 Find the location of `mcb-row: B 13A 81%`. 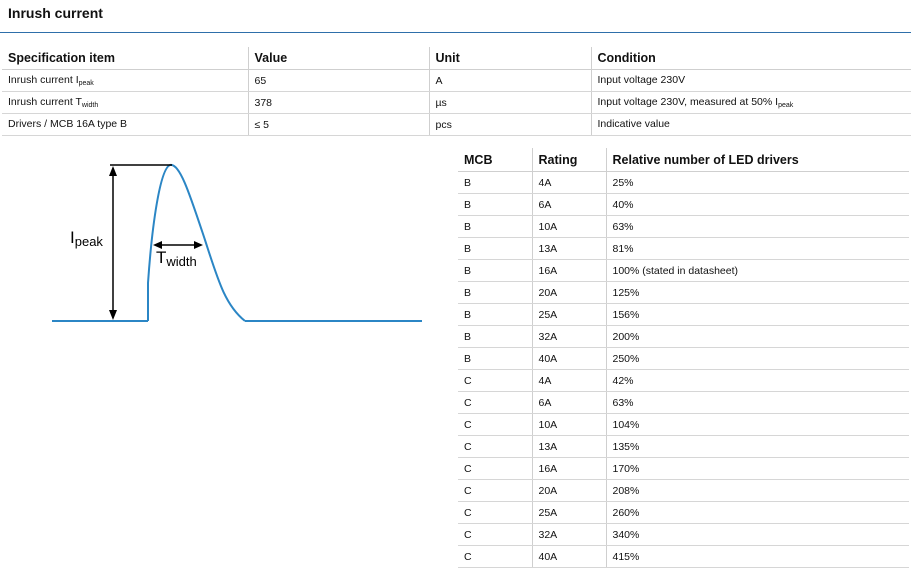

mcb-row: B 13A 81% is located at coordinates (683, 248).